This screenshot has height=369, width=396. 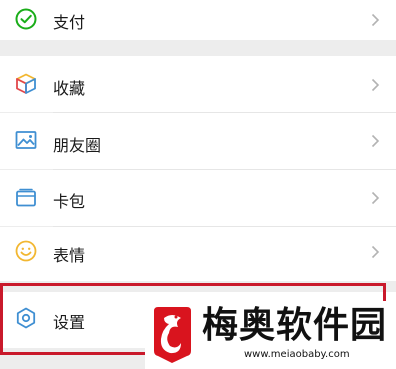 I want to click on cube-icon, so click(x=26, y=83).